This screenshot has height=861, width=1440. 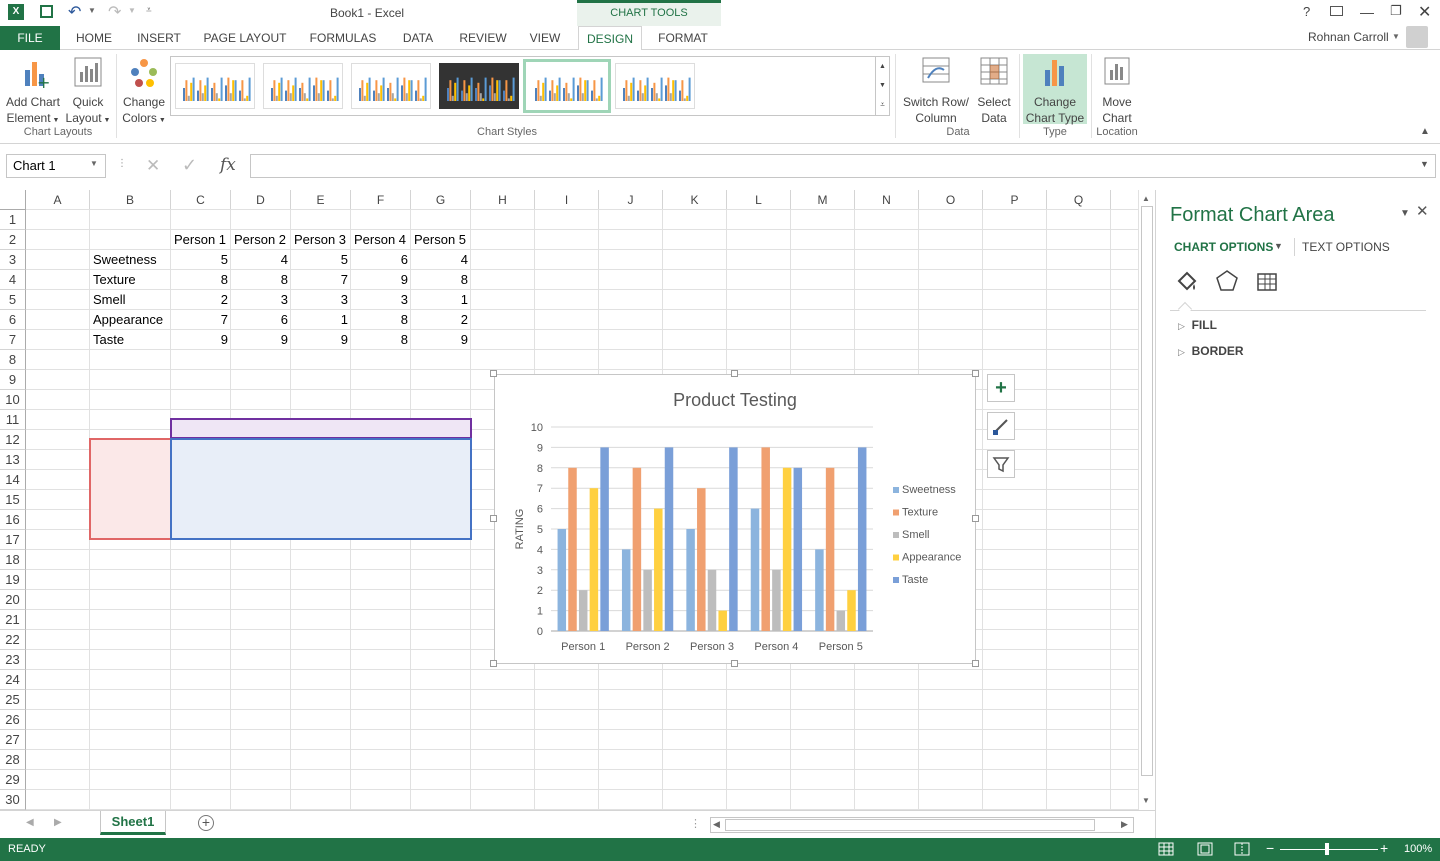 What do you see at coordinates (1346, 247) in the screenshot?
I see `tab-text-options: TEXT OPTIONS` at bounding box center [1346, 247].